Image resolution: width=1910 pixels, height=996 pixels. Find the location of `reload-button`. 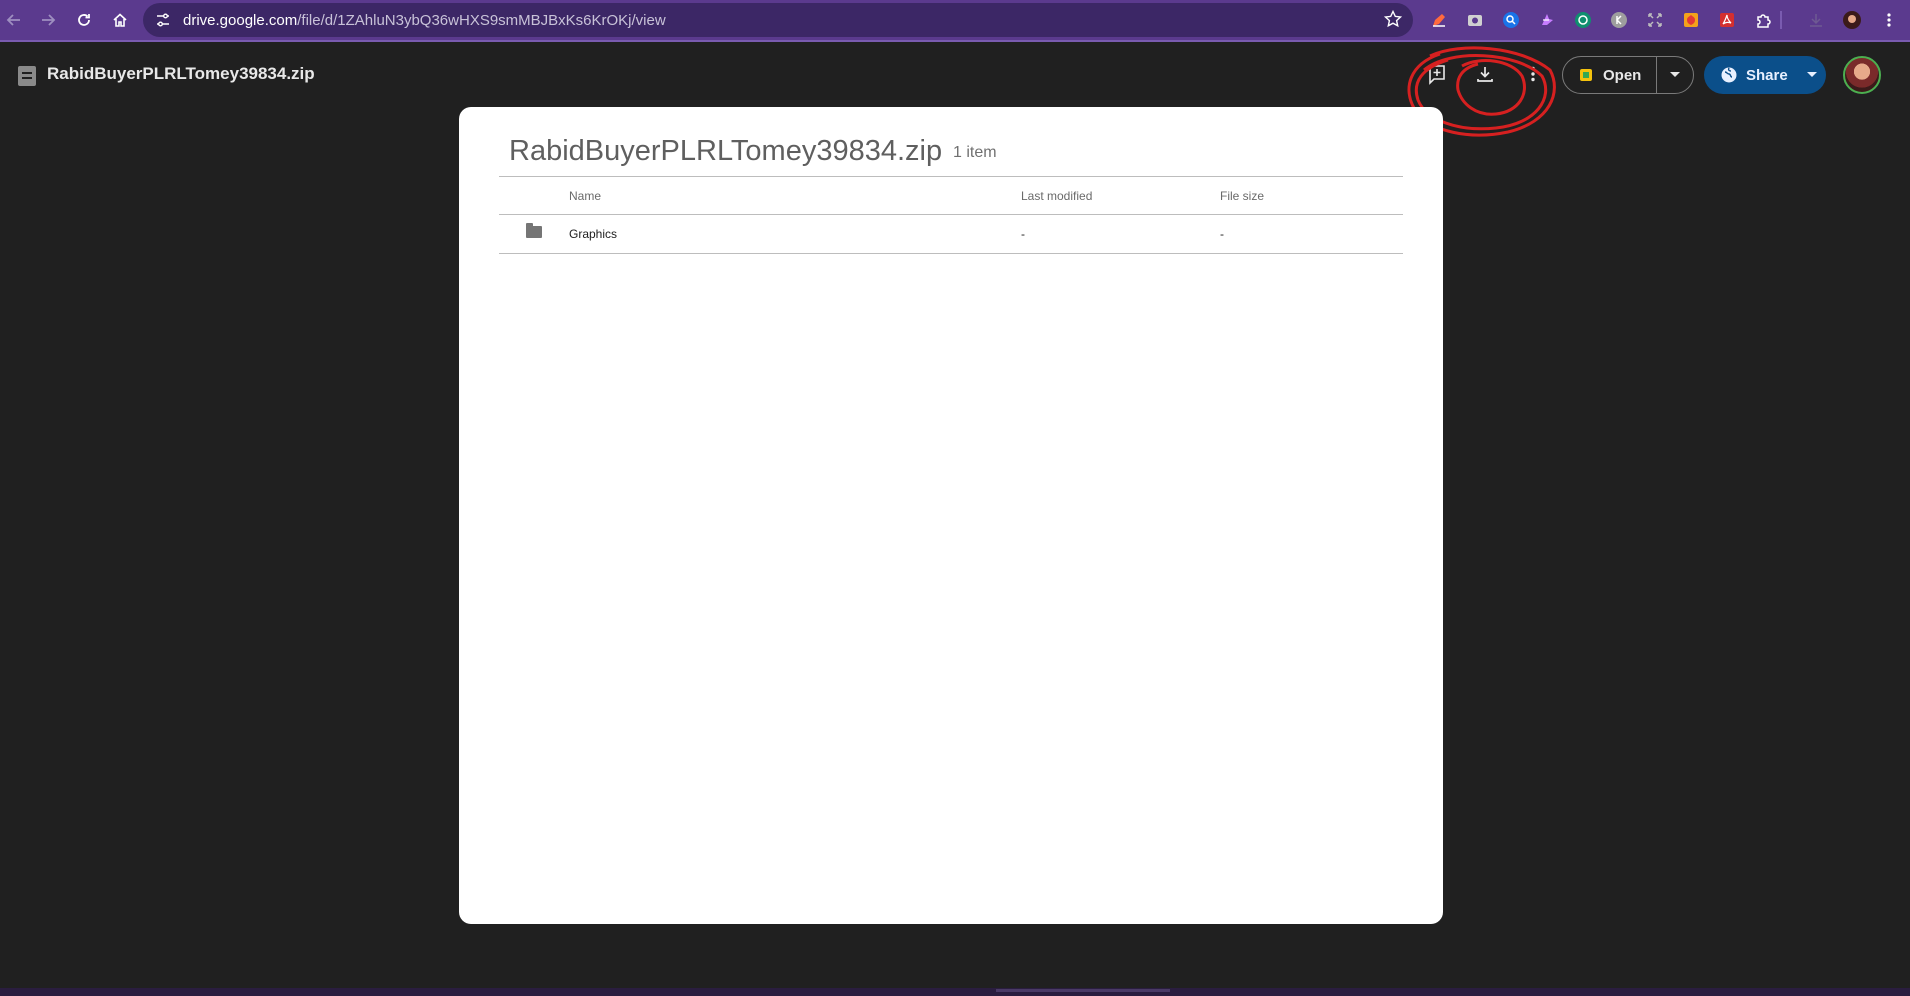

reload-button is located at coordinates (84, 20).